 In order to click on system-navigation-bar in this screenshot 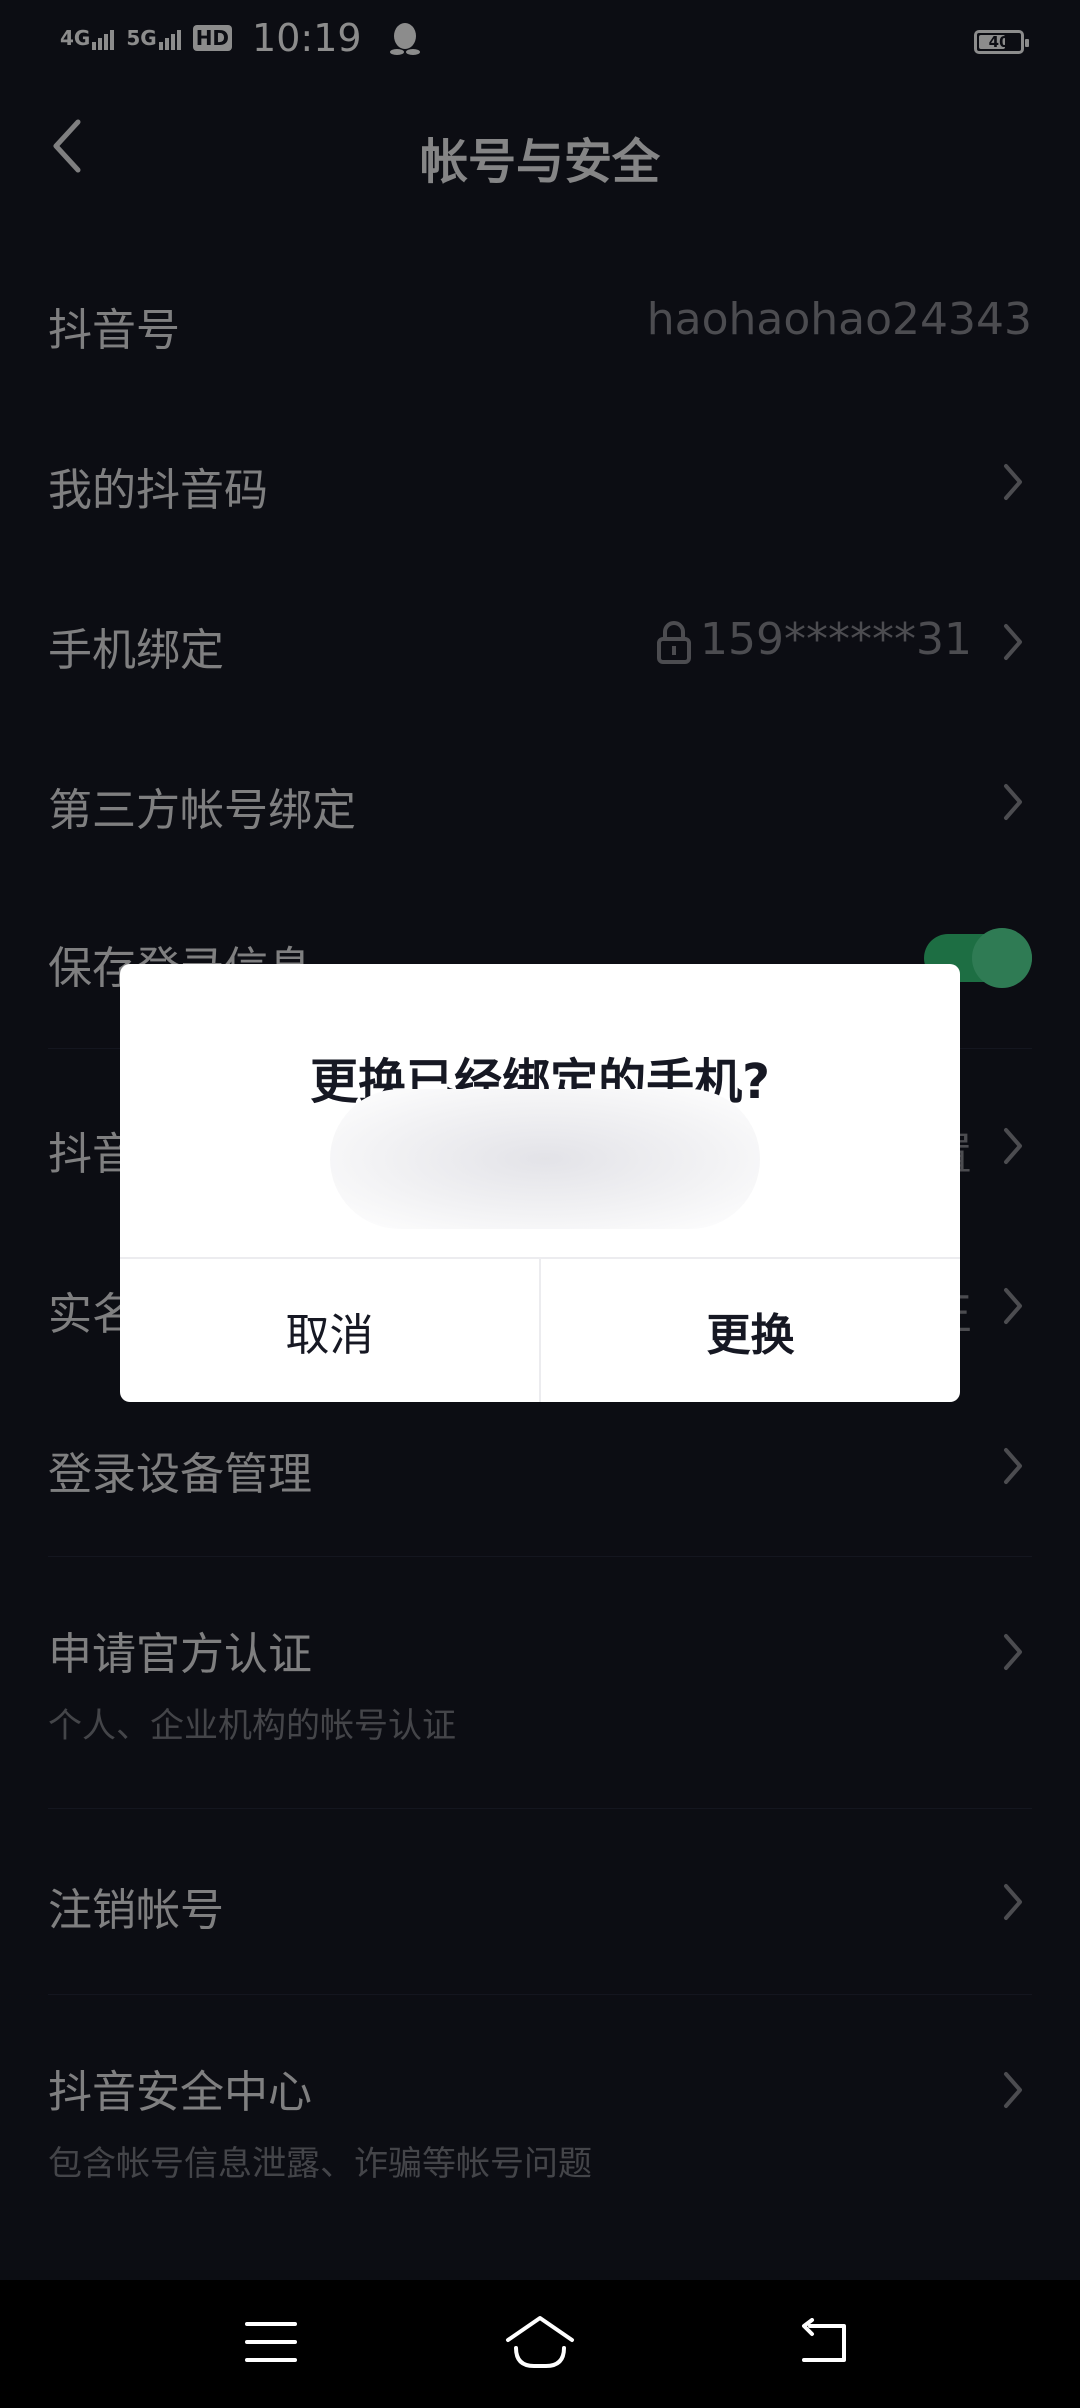, I will do `click(540, 2344)`.